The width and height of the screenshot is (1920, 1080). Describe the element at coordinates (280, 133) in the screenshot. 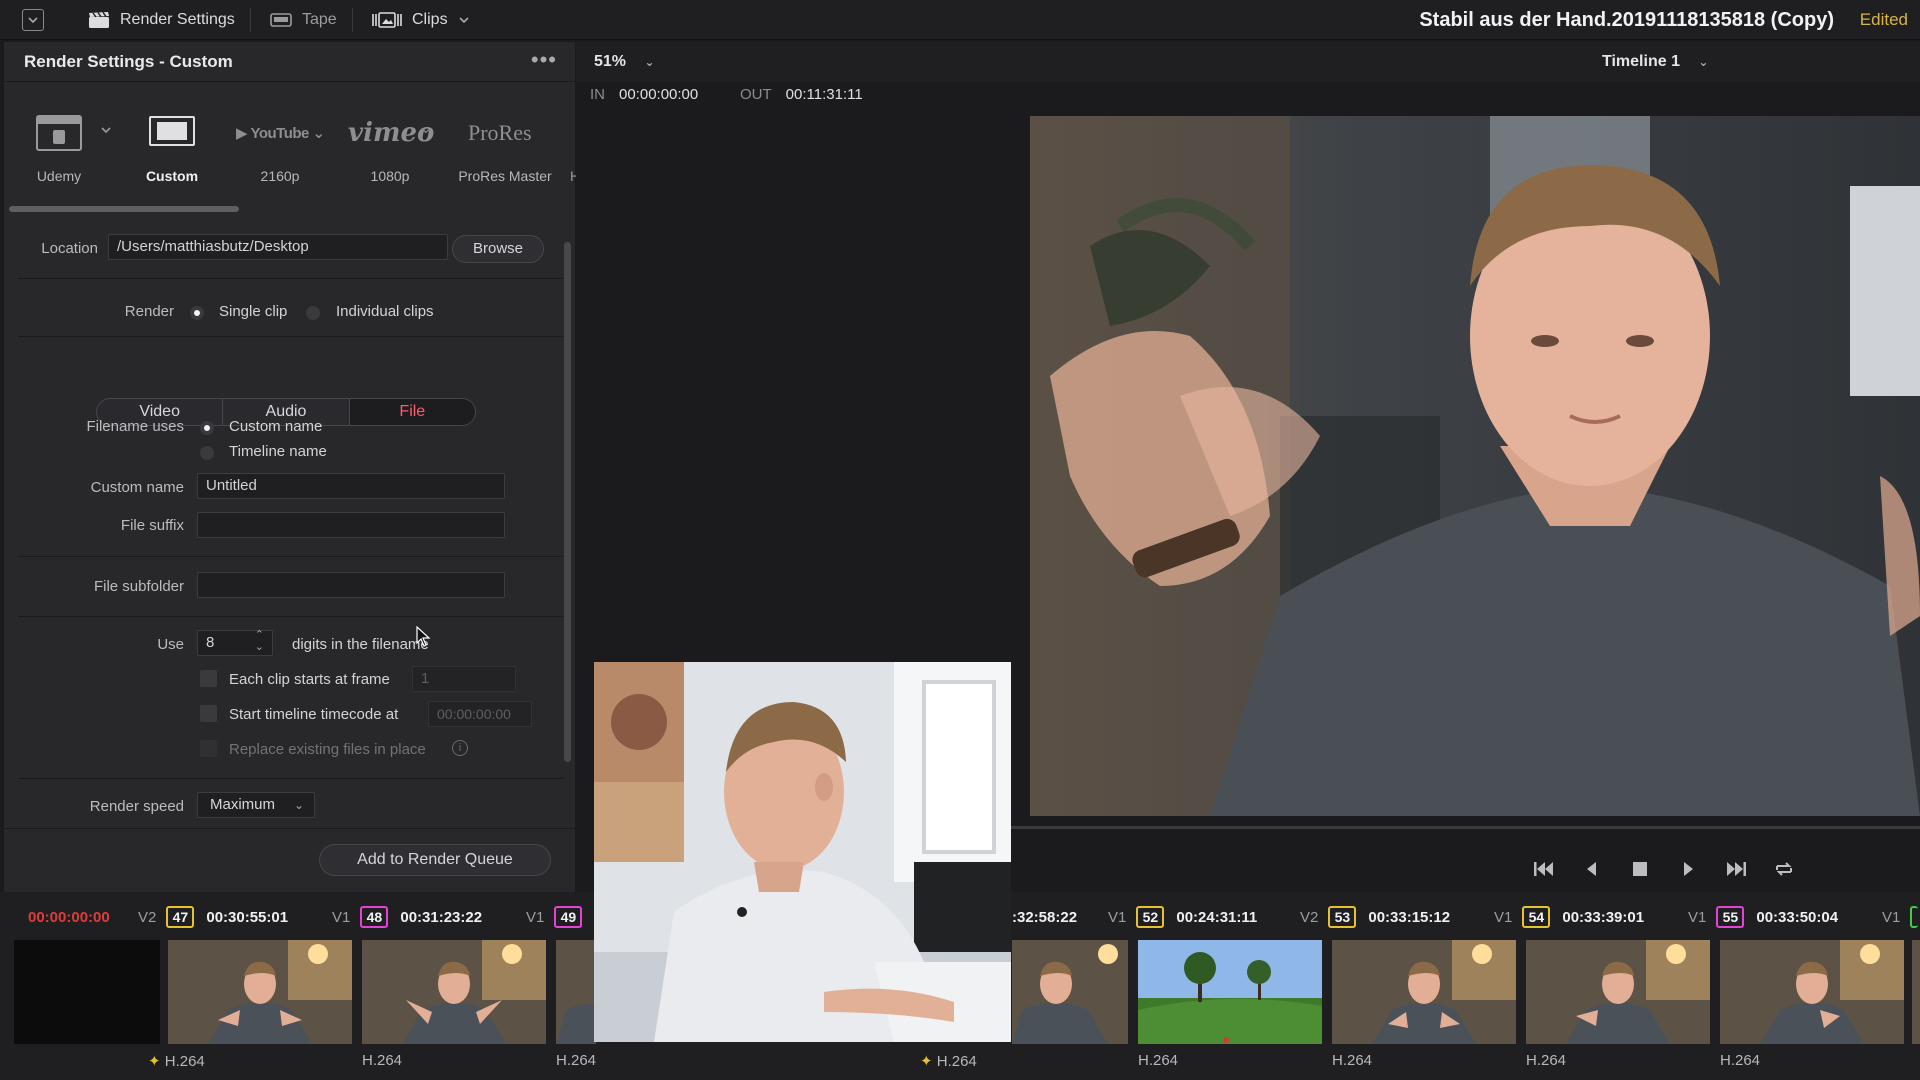

I see `youtube-logo: ▶ YouTube ⌄` at that location.